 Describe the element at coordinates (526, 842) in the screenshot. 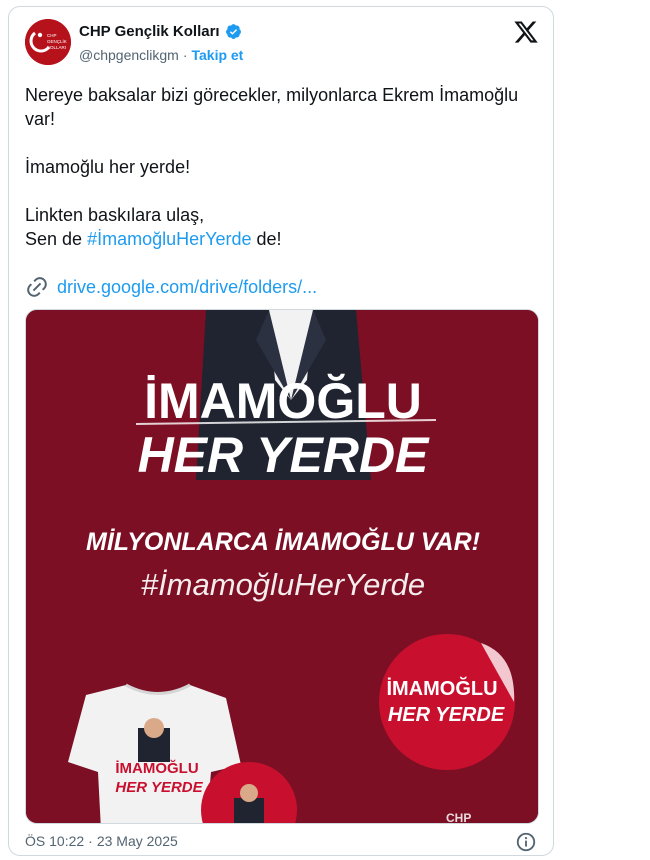

I see `info-icon` at that location.